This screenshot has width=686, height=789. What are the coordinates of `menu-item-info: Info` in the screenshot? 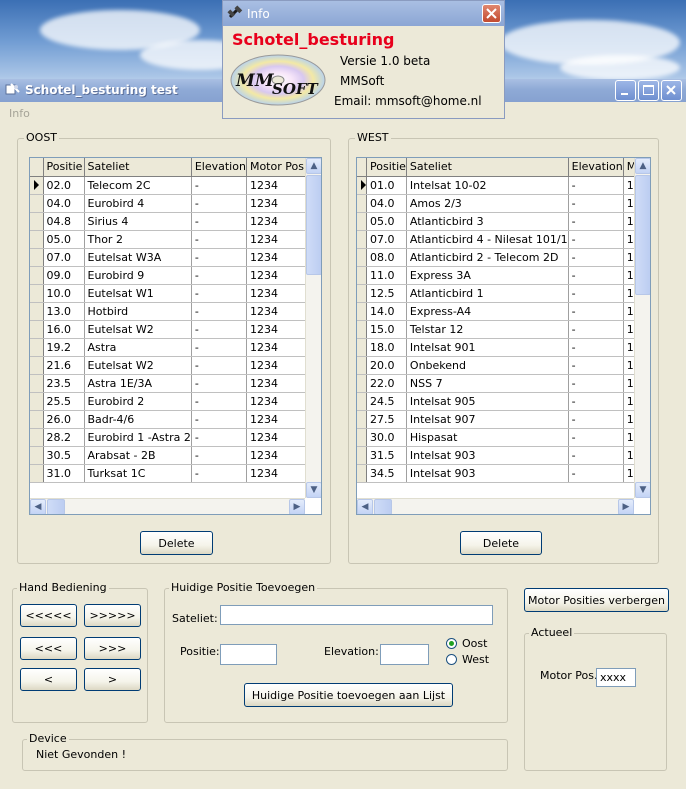 It's located at (19, 113).